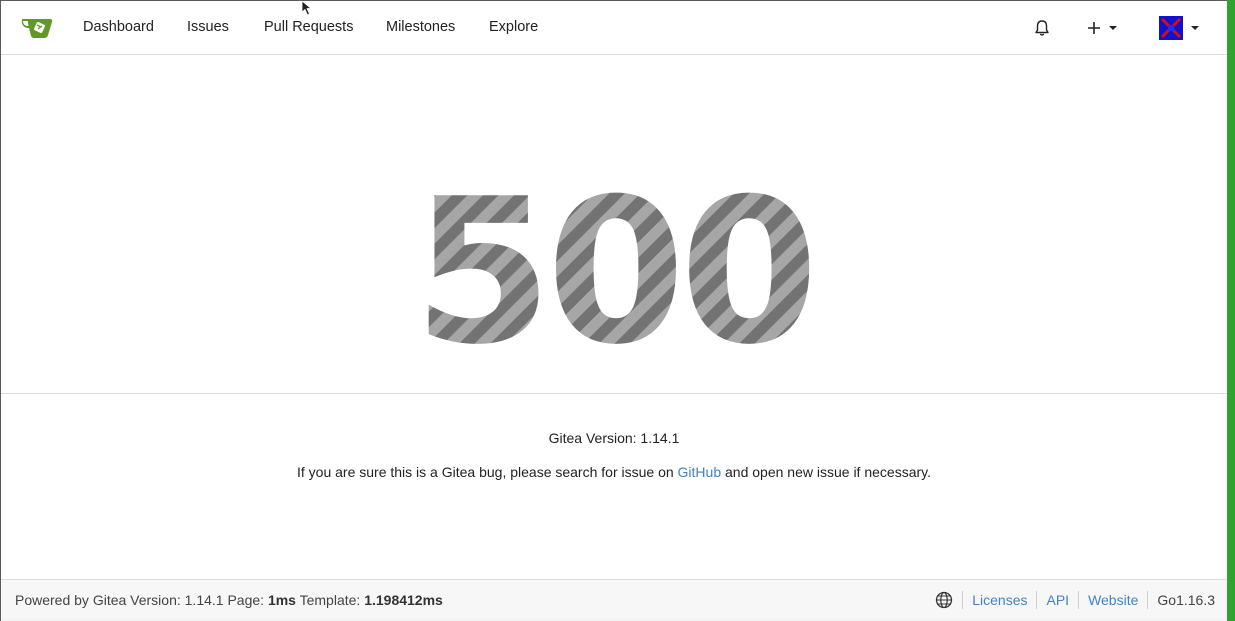 Image resolution: width=1235 pixels, height=621 pixels. What do you see at coordinates (1186, 600) in the screenshot?
I see `go-version-text: Go1.16.3` at bounding box center [1186, 600].